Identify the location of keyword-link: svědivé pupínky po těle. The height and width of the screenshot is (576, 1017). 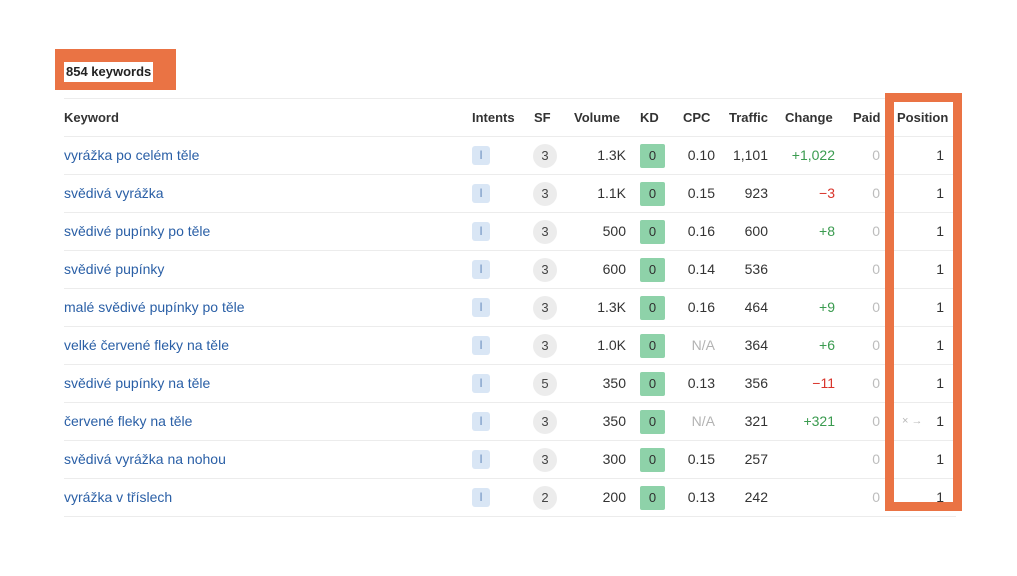
(137, 231).